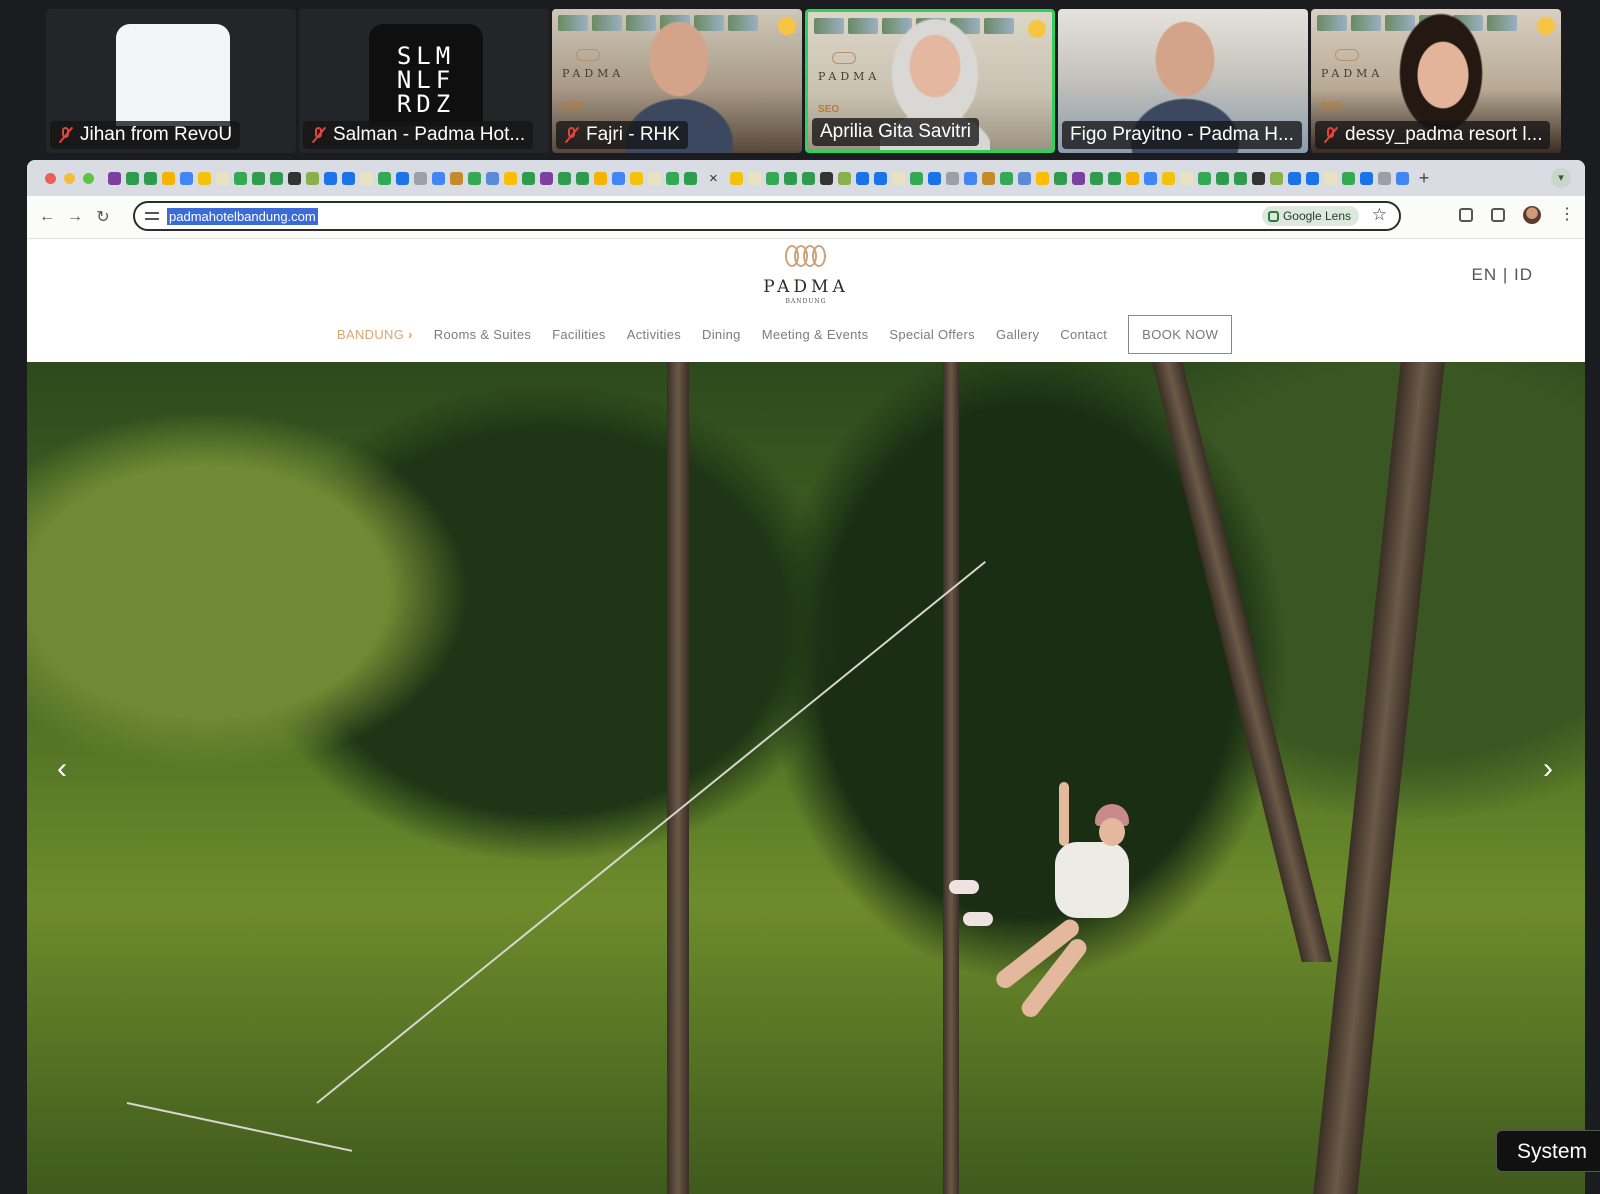 This screenshot has width=1600, height=1194. Describe the element at coordinates (1567, 215) in the screenshot. I see `more-menu-icon: ⋮` at that location.